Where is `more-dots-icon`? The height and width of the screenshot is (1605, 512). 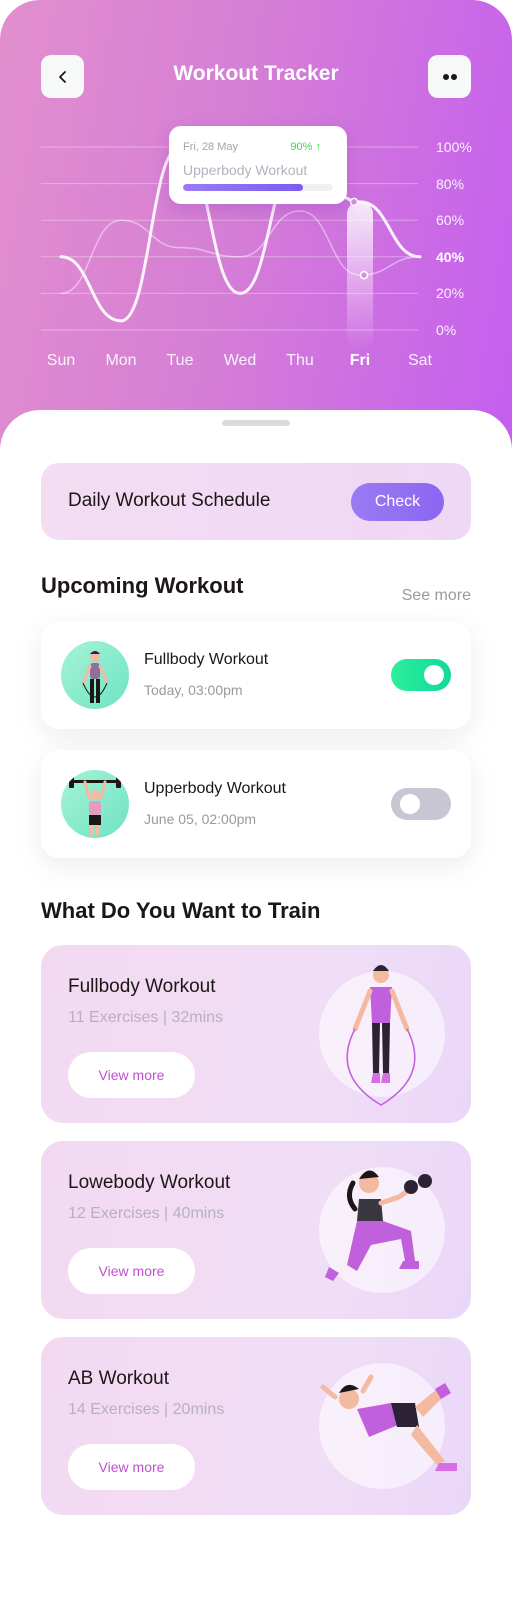 more-dots-icon is located at coordinates (449, 76).